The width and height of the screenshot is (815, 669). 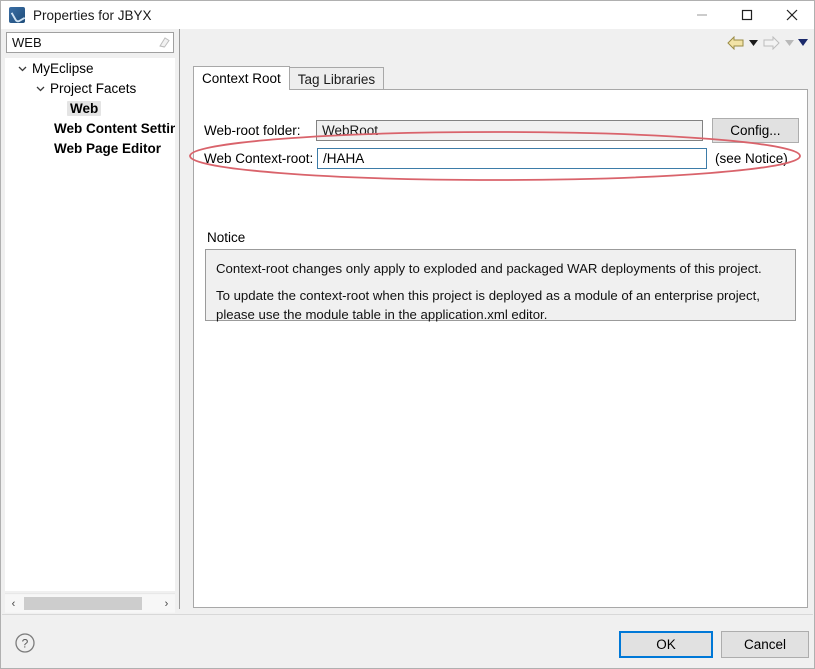 What do you see at coordinates (27, 42) in the screenshot?
I see `filter-input-value: WEB` at bounding box center [27, 42].